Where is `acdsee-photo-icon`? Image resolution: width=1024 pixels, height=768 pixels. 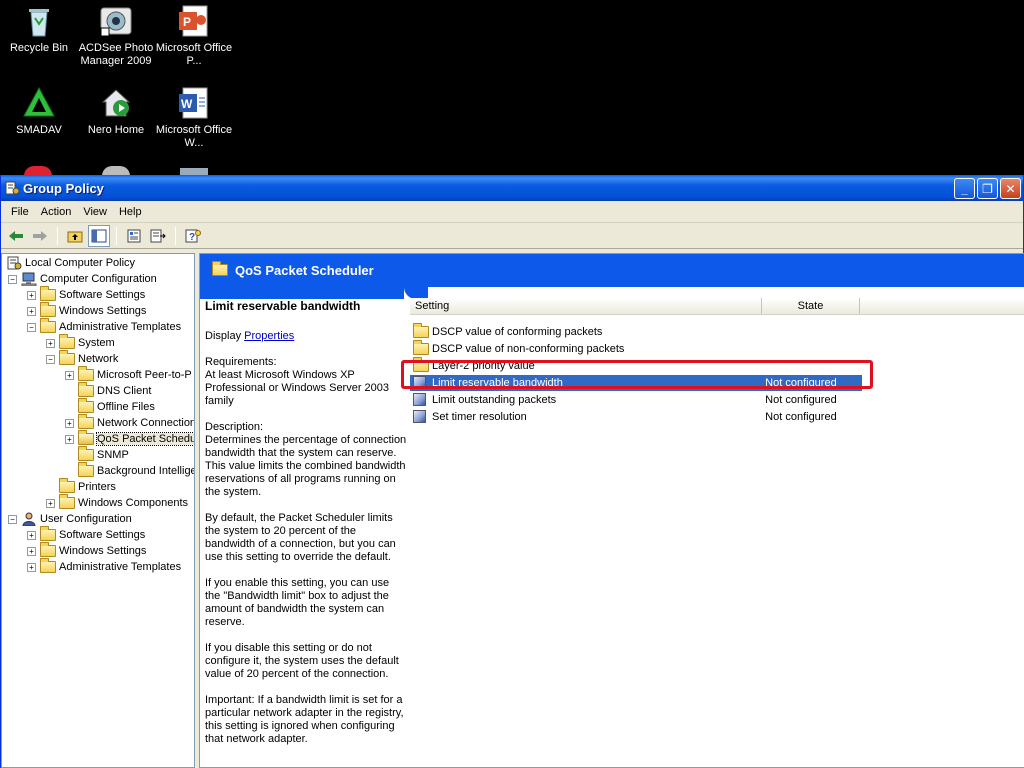
acdsee-photo-icon is located at coordinates (116, 21).